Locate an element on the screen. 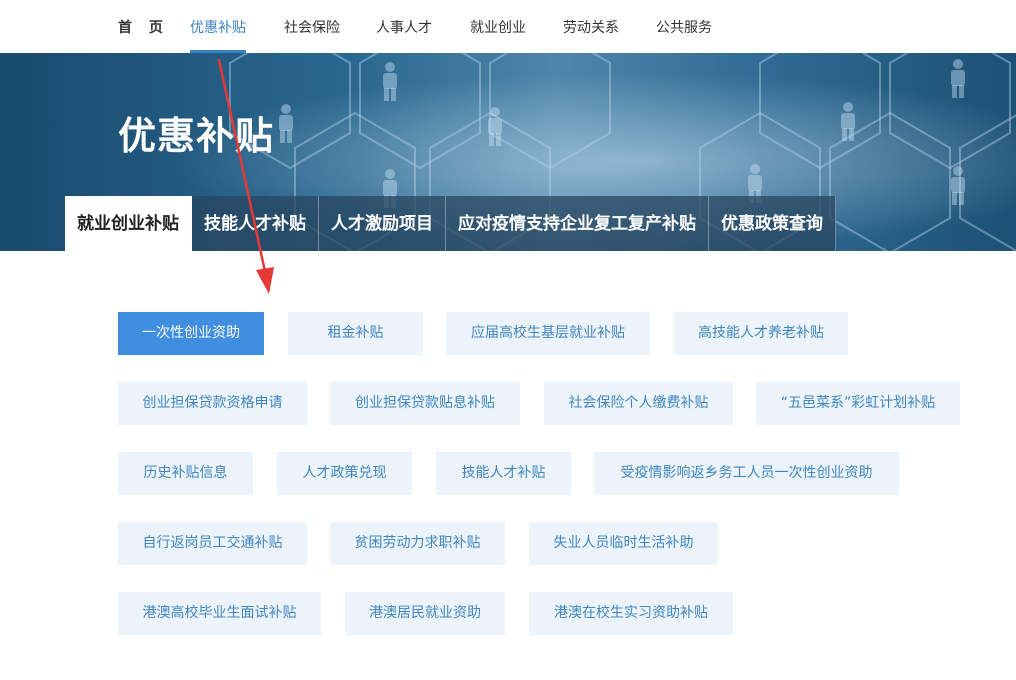 This screenshot has height=680, width=1016. subsidy-item: 一次性创业资助 is located at coordinates (191, 333).